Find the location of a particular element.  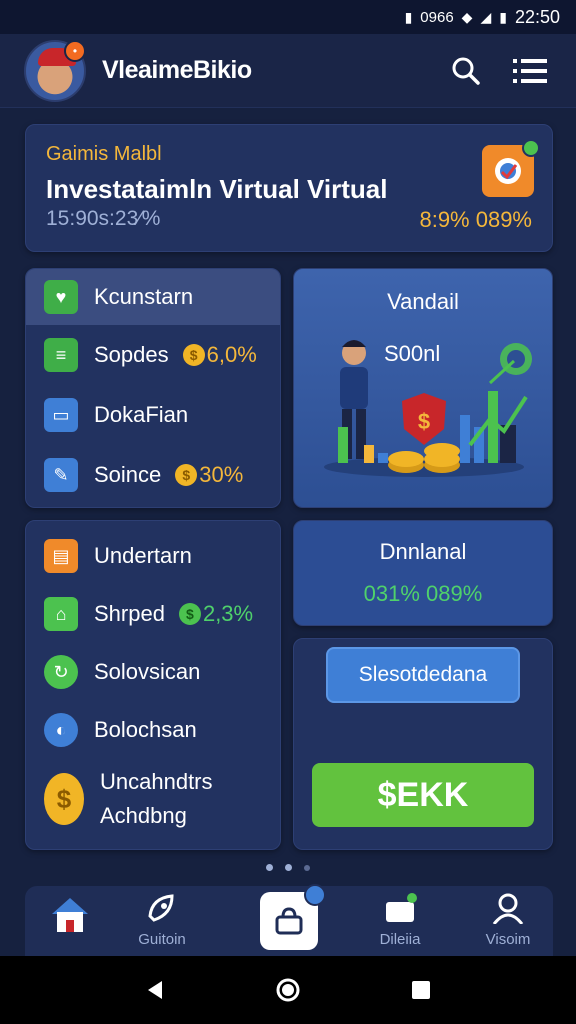

list-item: ♥ Kcunstarn is located at coordinates (153, 297).